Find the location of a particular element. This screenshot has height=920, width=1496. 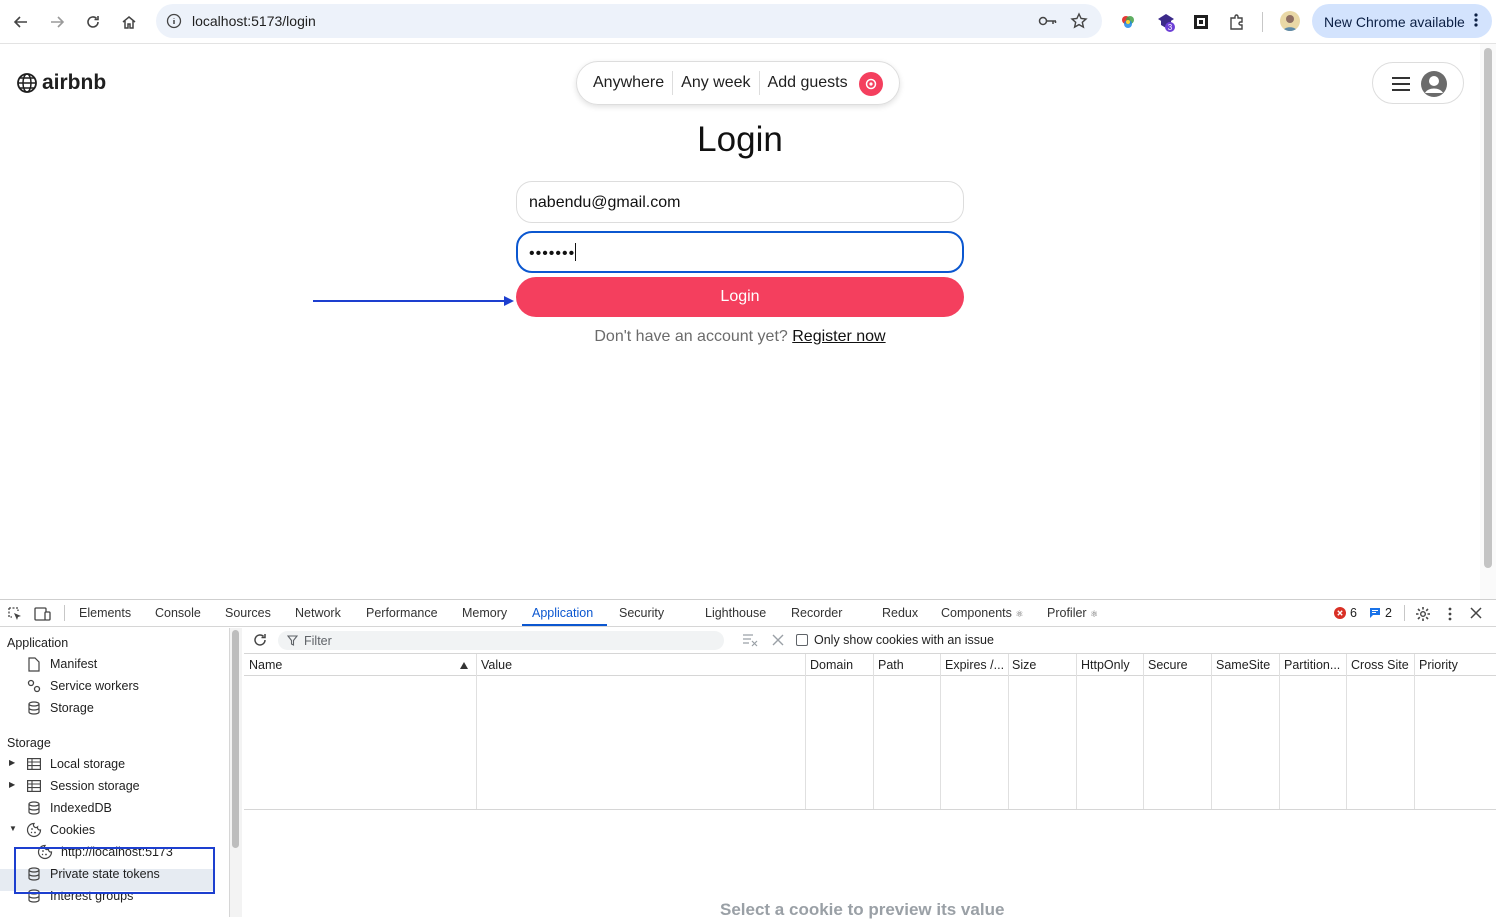

search-pill: Anywhere Any week Add guests is located at coordinates (738, 83).